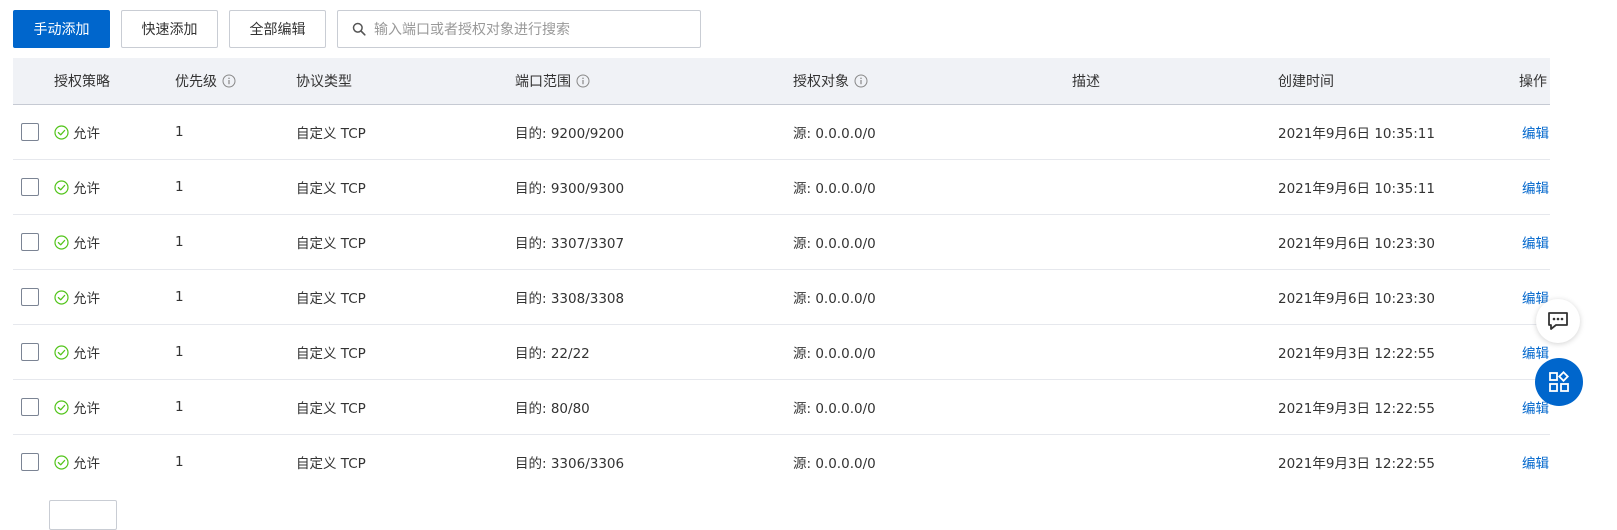  I want to click on port-range-cell: 目的: 3308/3308, so click(570, 299).